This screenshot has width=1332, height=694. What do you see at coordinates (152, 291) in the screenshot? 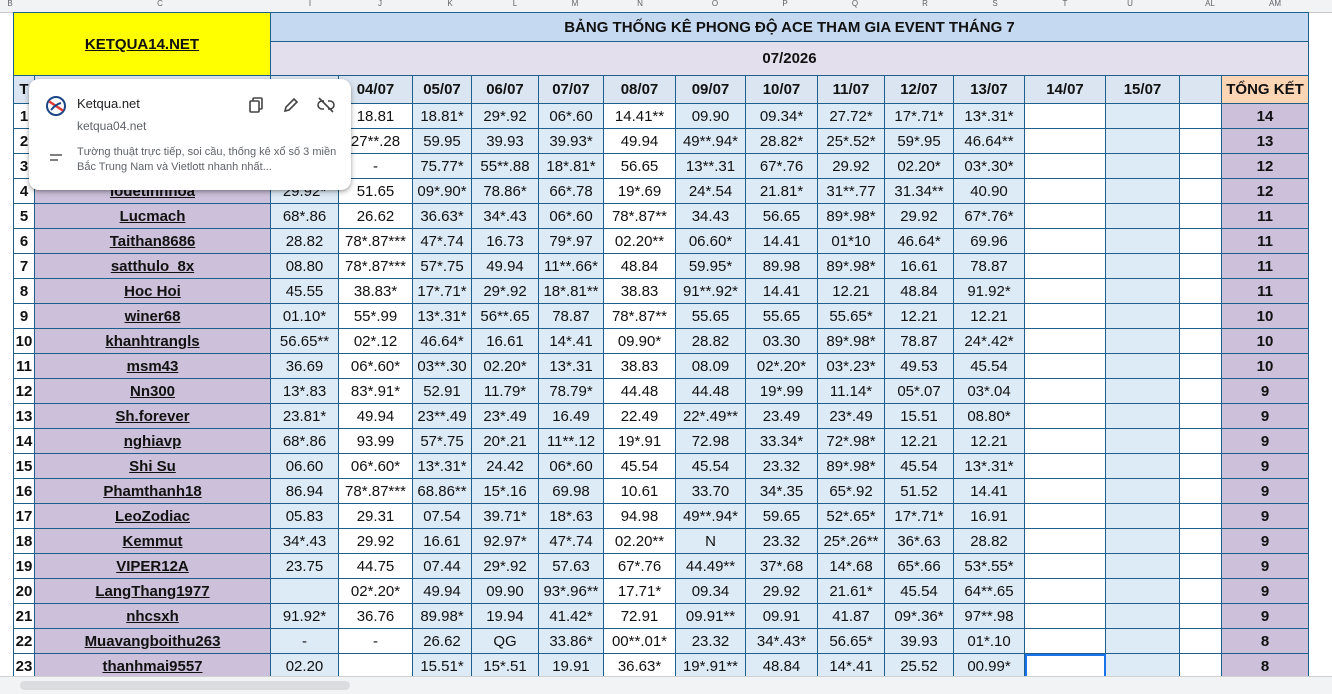
I see `player-name-link: Hoc Hoi` at bounding box center [152, 291].